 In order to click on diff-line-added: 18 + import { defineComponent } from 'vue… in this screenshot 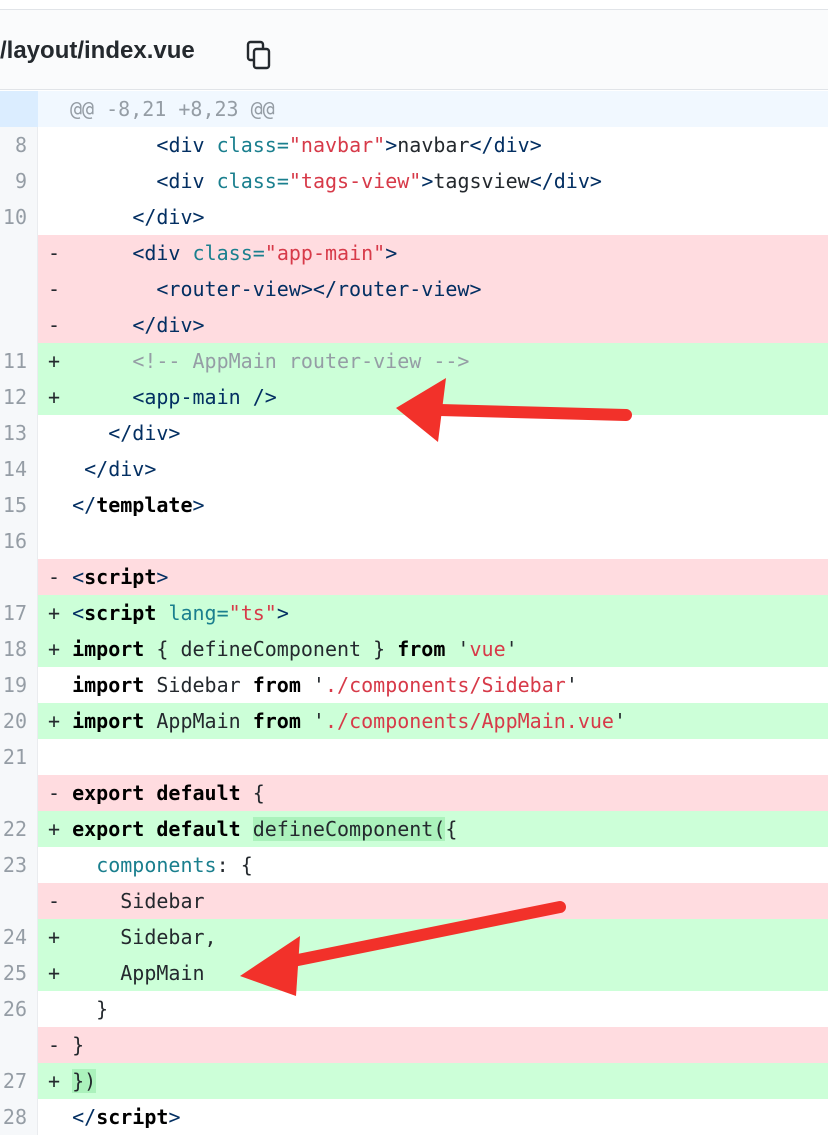, I will do `click(414, 649)`.